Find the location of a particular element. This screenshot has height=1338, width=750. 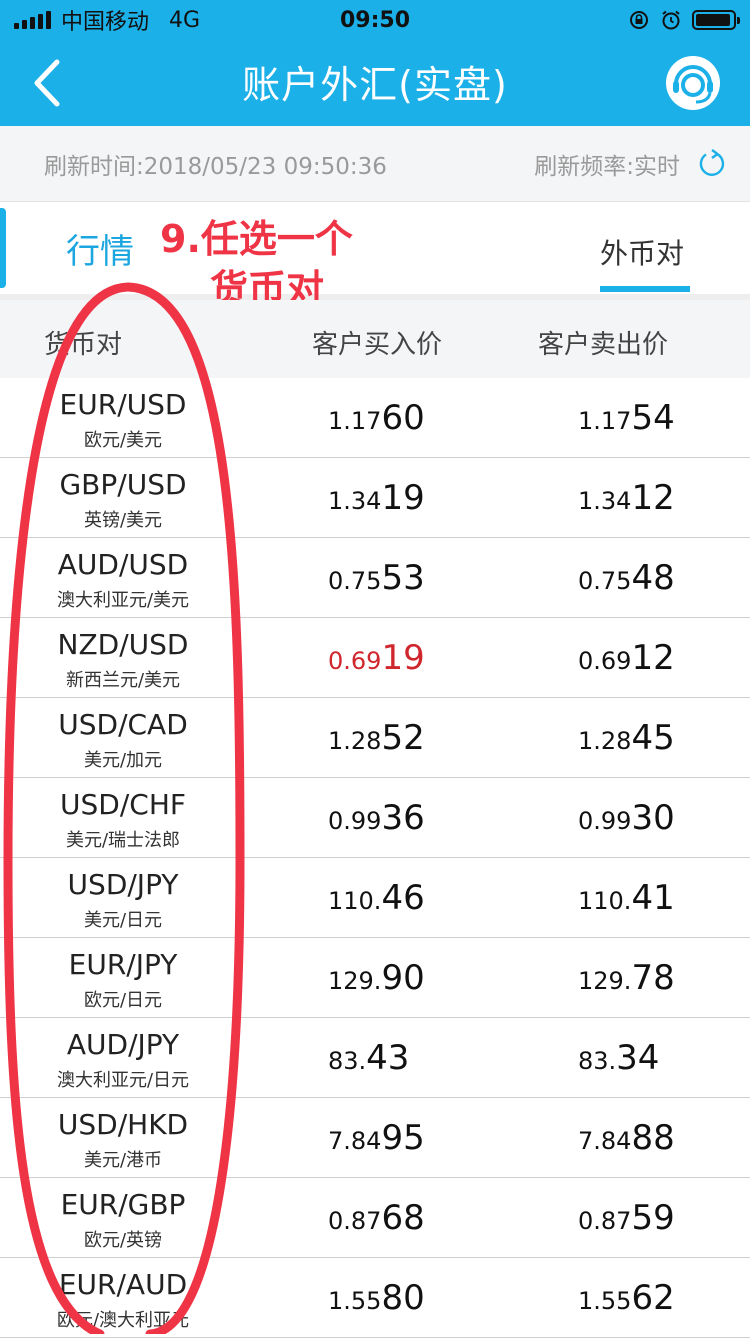

pair-name: 欧元/日元 is located at coordinates (123, 1000).